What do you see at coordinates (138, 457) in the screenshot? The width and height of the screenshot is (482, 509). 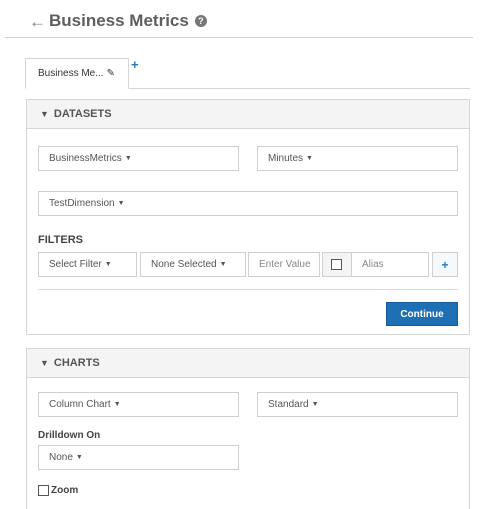 I see `drilldown-dropdown: None ▼` at bounding box center [138, 457].